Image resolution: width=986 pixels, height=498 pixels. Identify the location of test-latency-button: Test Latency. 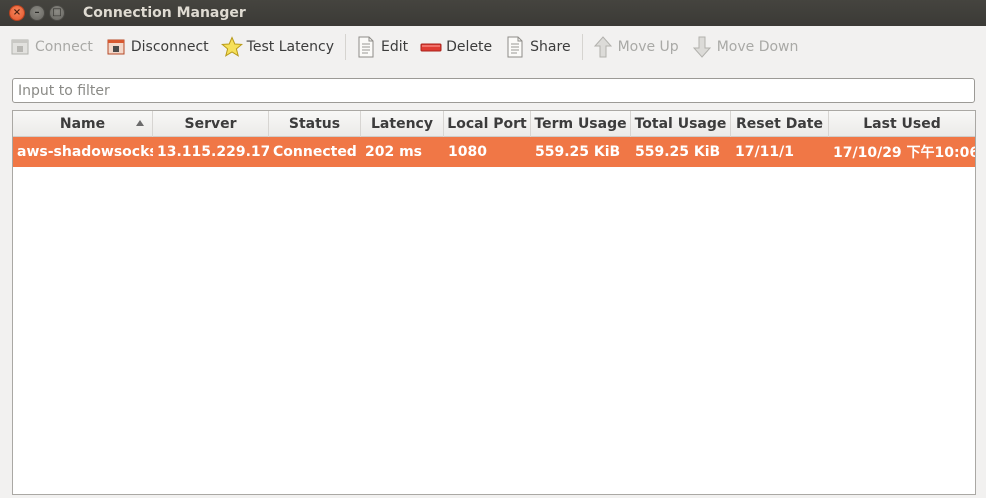
(277, 47).